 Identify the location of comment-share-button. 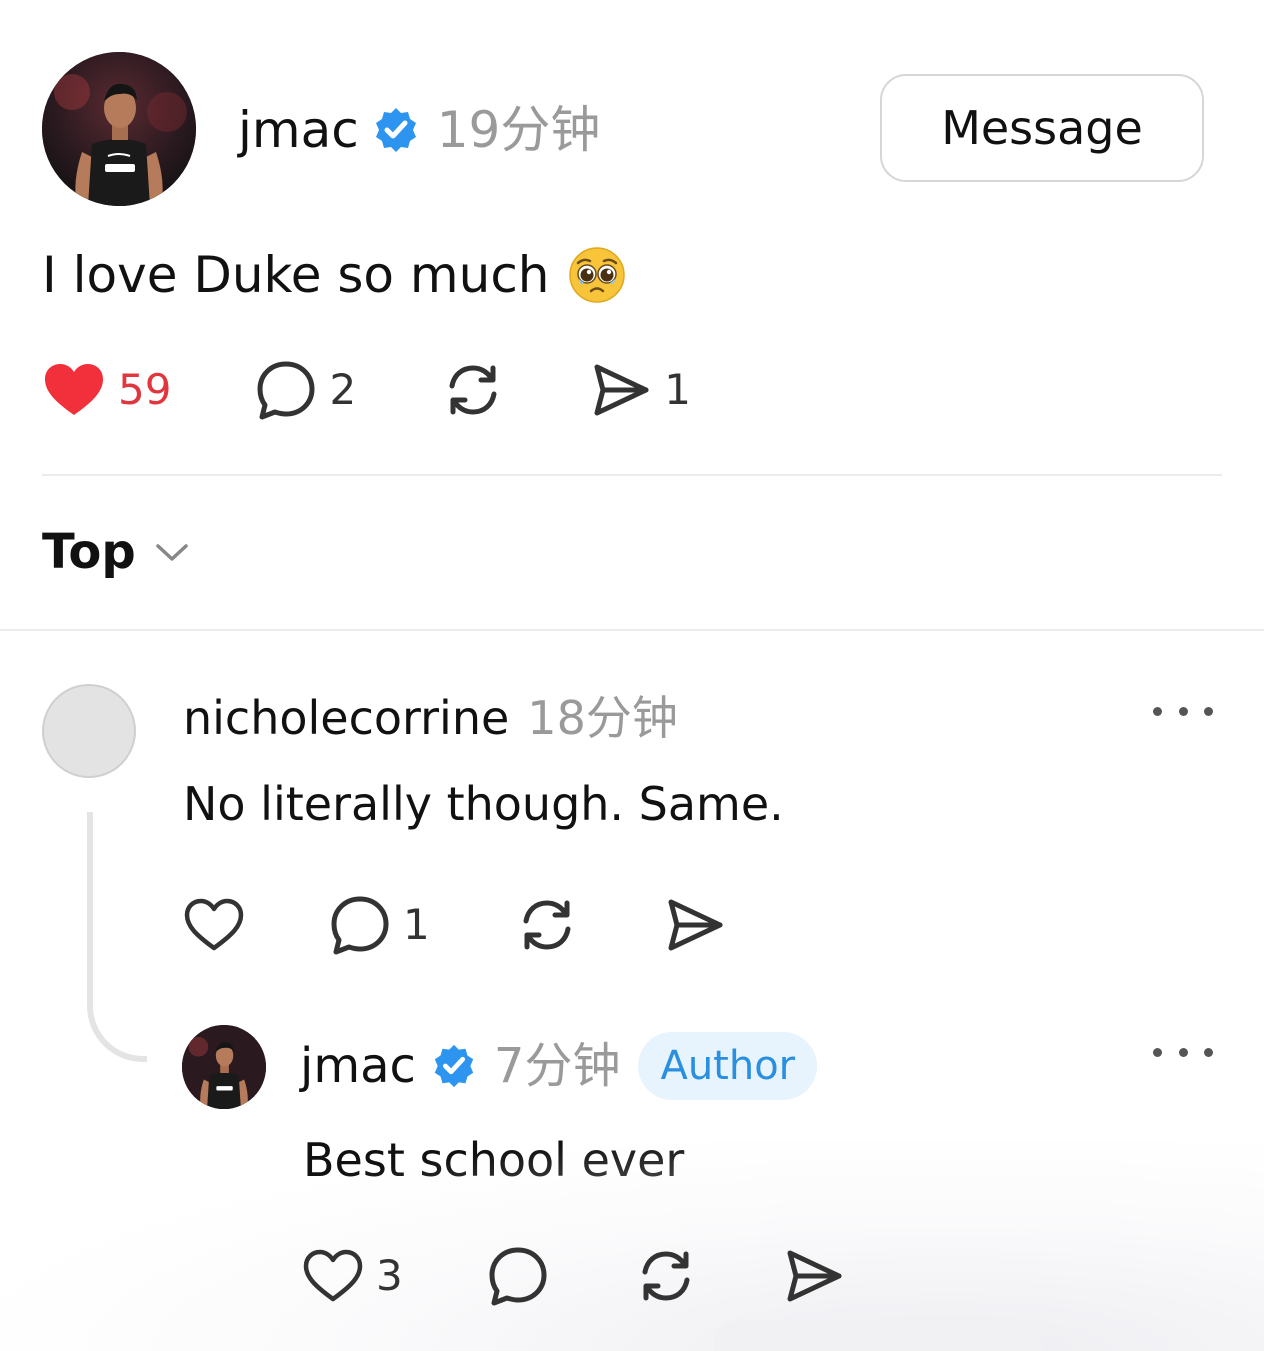
(695, 925).